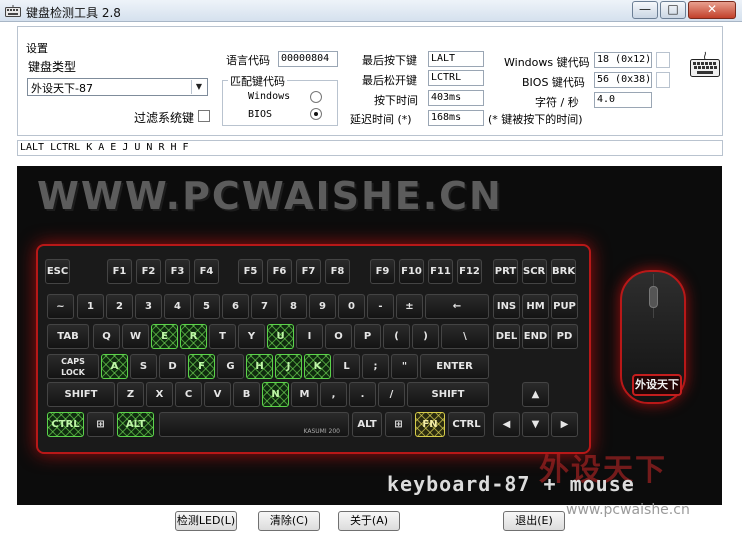 The width and height of the screenshot is (742, 546). What do you see at coordinates (143, 366) in the screenshot?
I see `key-s: S` at bounding box center [143, 366].